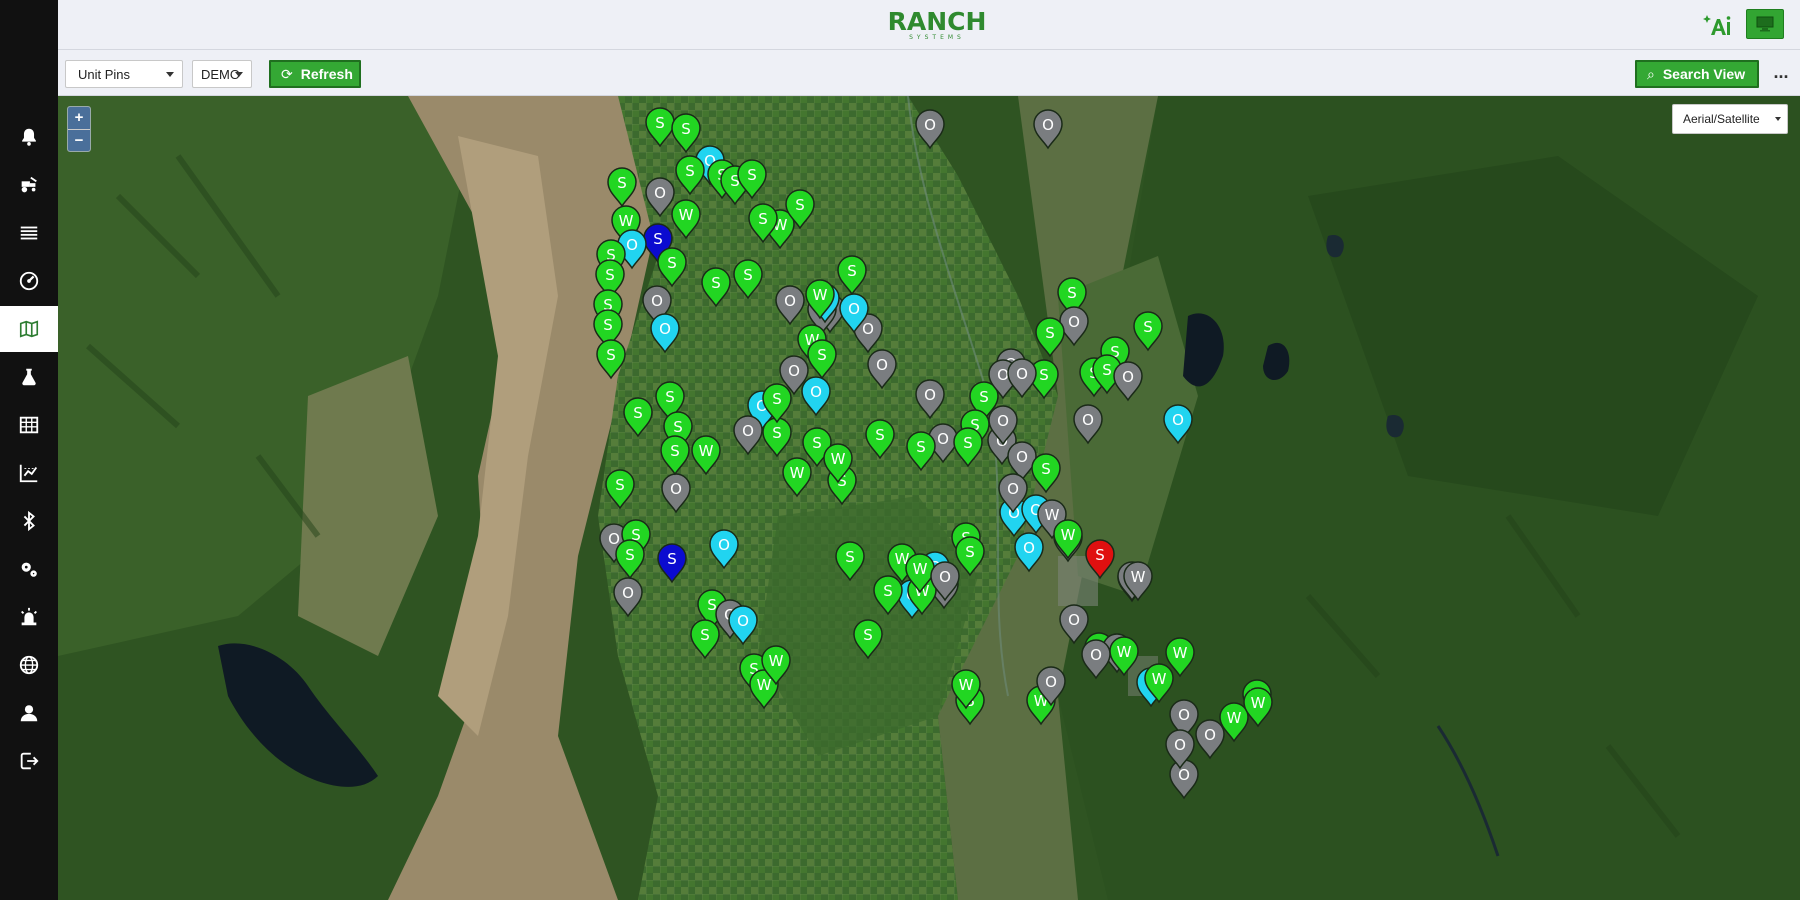 Image resolution: width=1800 pixels, height=900 pixels. What do you see at coordinates (29, 425) in the screenshot?
I see `sidebar-item-table` at bounding box center [29, 425].